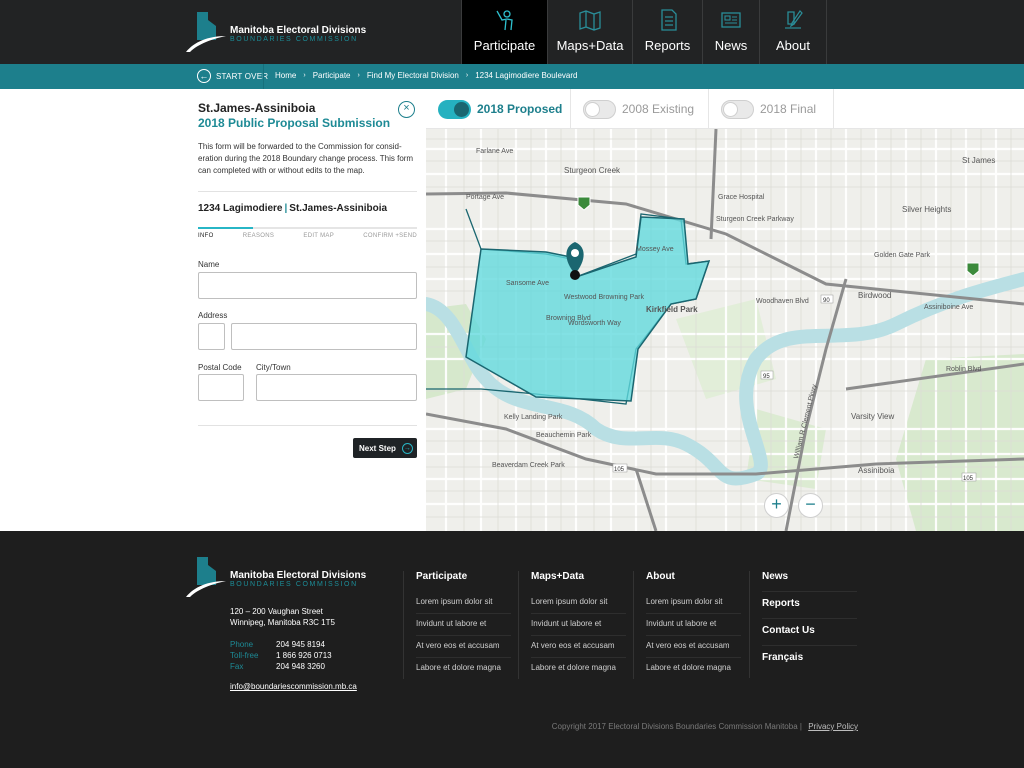  Describe the element at coordinates (810, 505) in the screenshot. I see `zoom-out-button: −` at that location.